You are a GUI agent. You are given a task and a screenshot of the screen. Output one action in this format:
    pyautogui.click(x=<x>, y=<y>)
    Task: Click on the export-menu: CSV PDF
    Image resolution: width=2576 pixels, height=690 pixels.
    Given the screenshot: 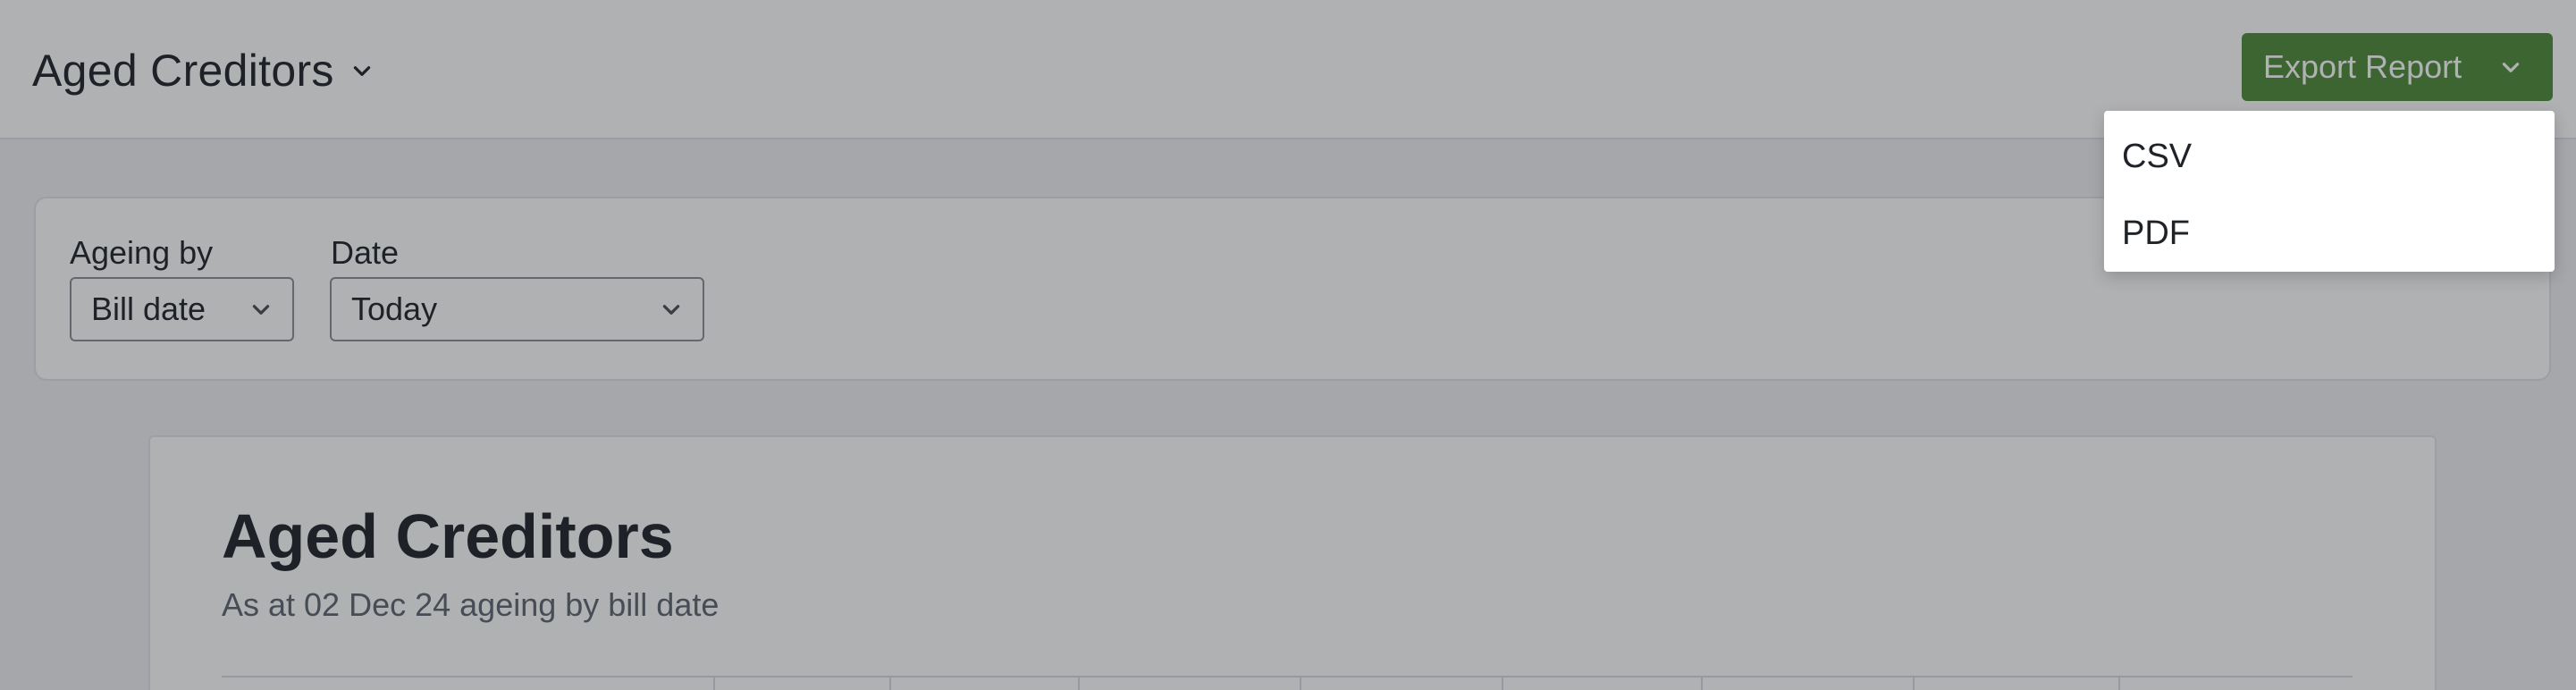 What is the action you would take?
    pyautogui.click(x=2329, y=191)
    